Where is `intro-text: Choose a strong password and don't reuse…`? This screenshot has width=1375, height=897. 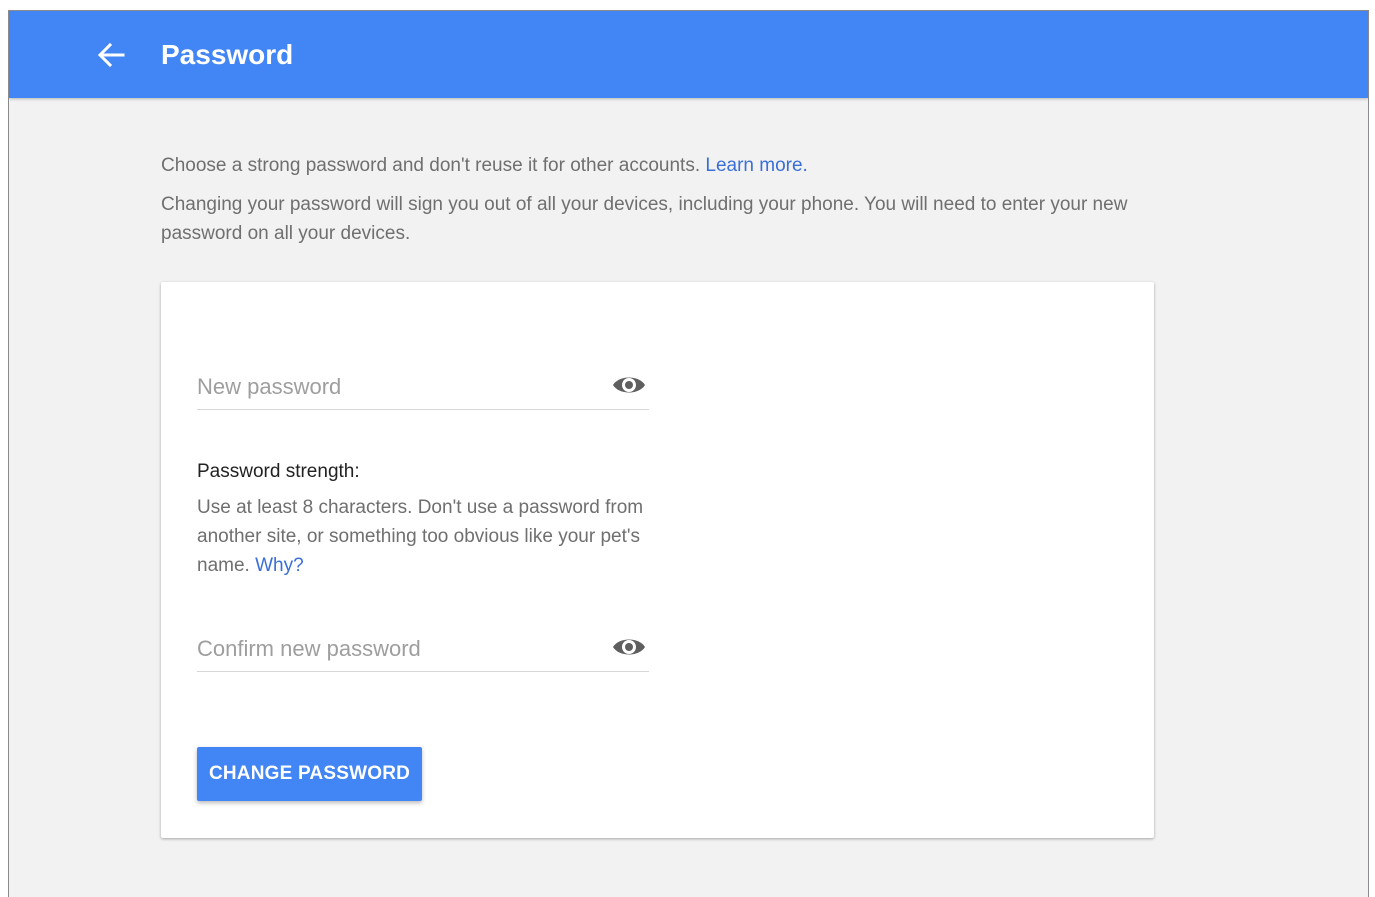
intro-text: Choose a strong password and don't reuse… is located at coordinates (666, 199).